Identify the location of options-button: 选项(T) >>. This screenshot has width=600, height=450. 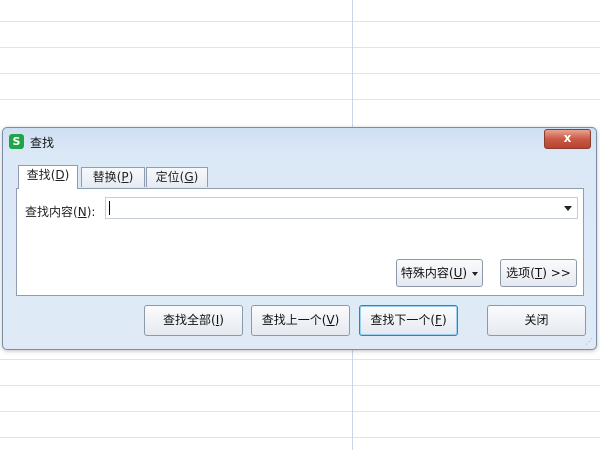
(538, 273).